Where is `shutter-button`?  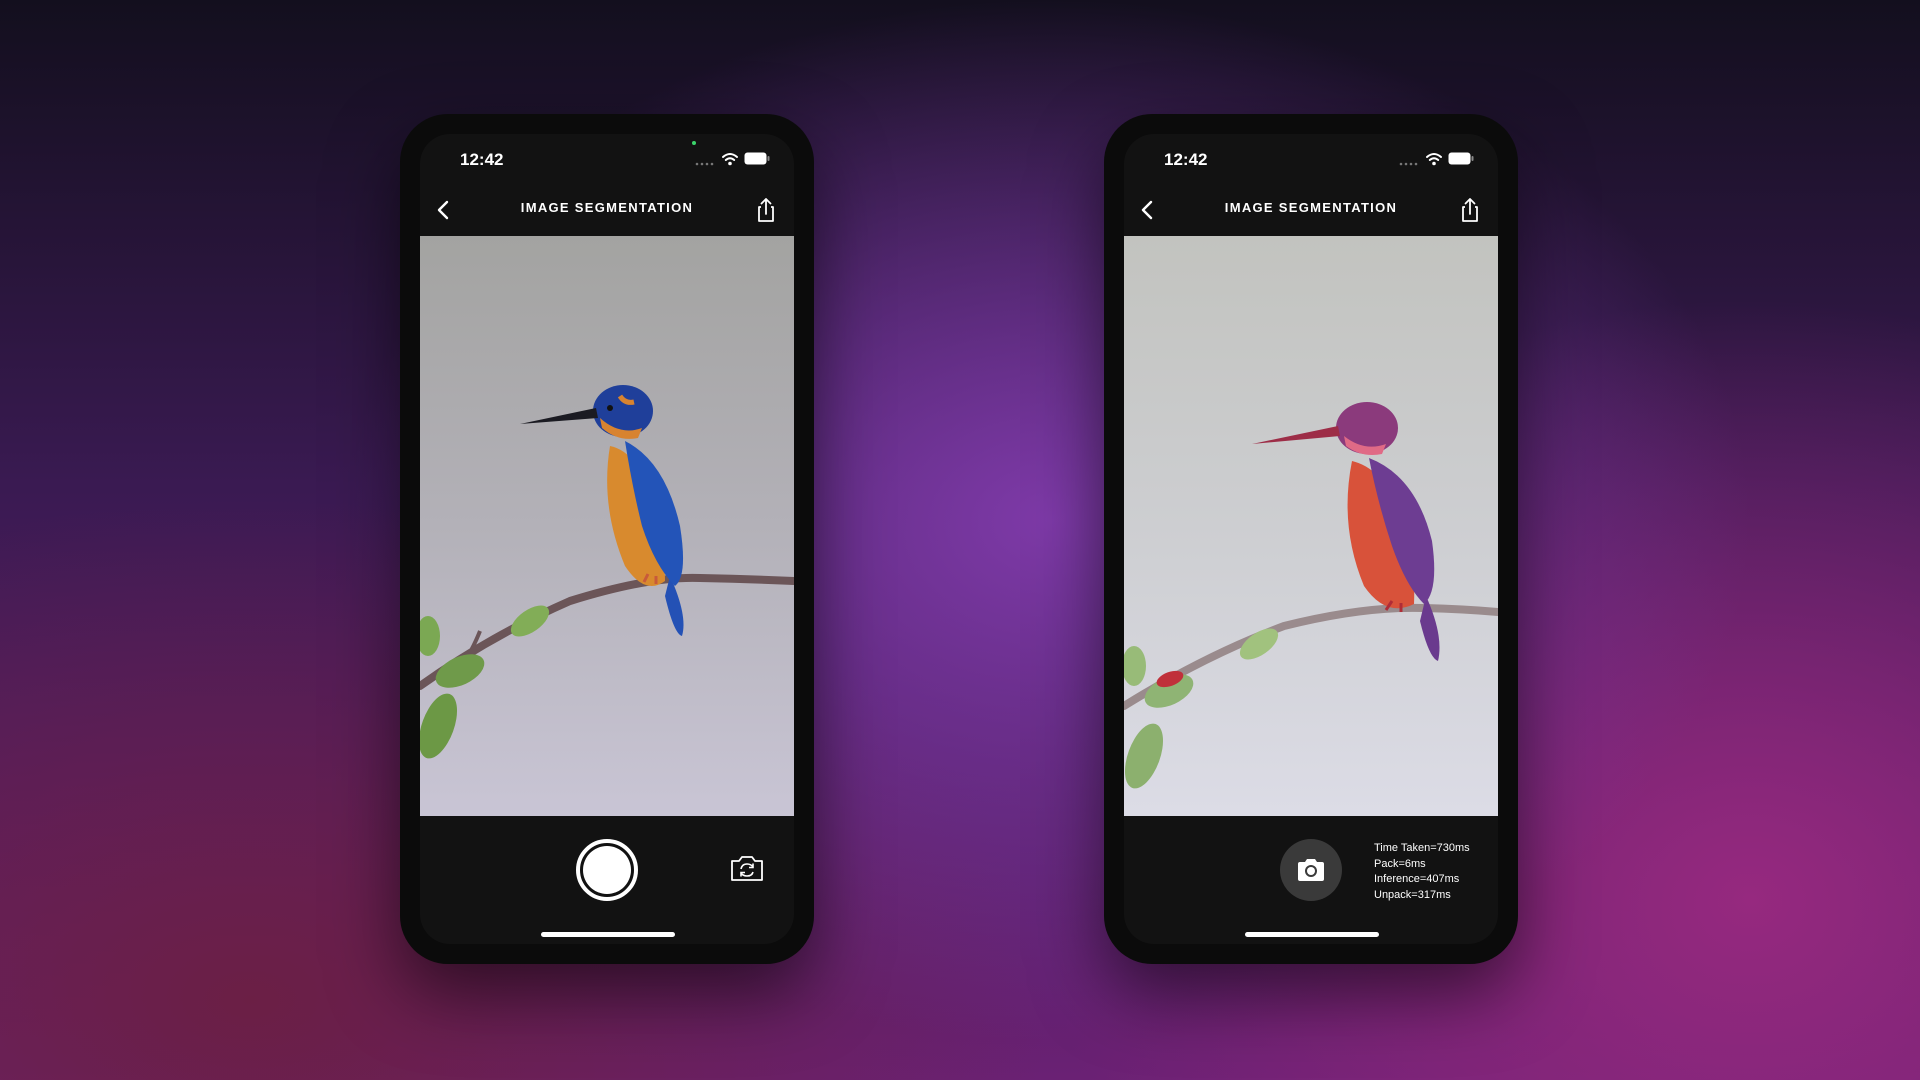 shutter-button is located at coordinates (607, 870).